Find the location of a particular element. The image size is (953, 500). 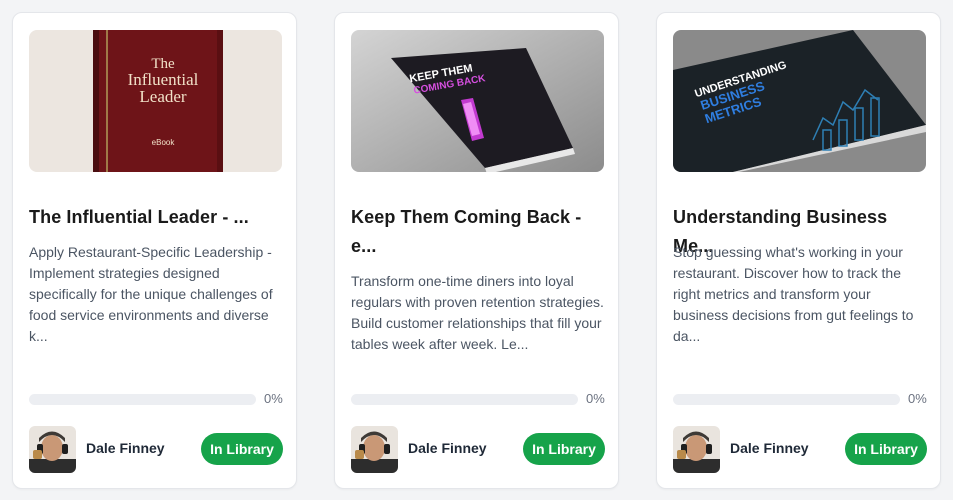

book-cover-image: The Influential Leader eBook is located at coordinates (155, 101).